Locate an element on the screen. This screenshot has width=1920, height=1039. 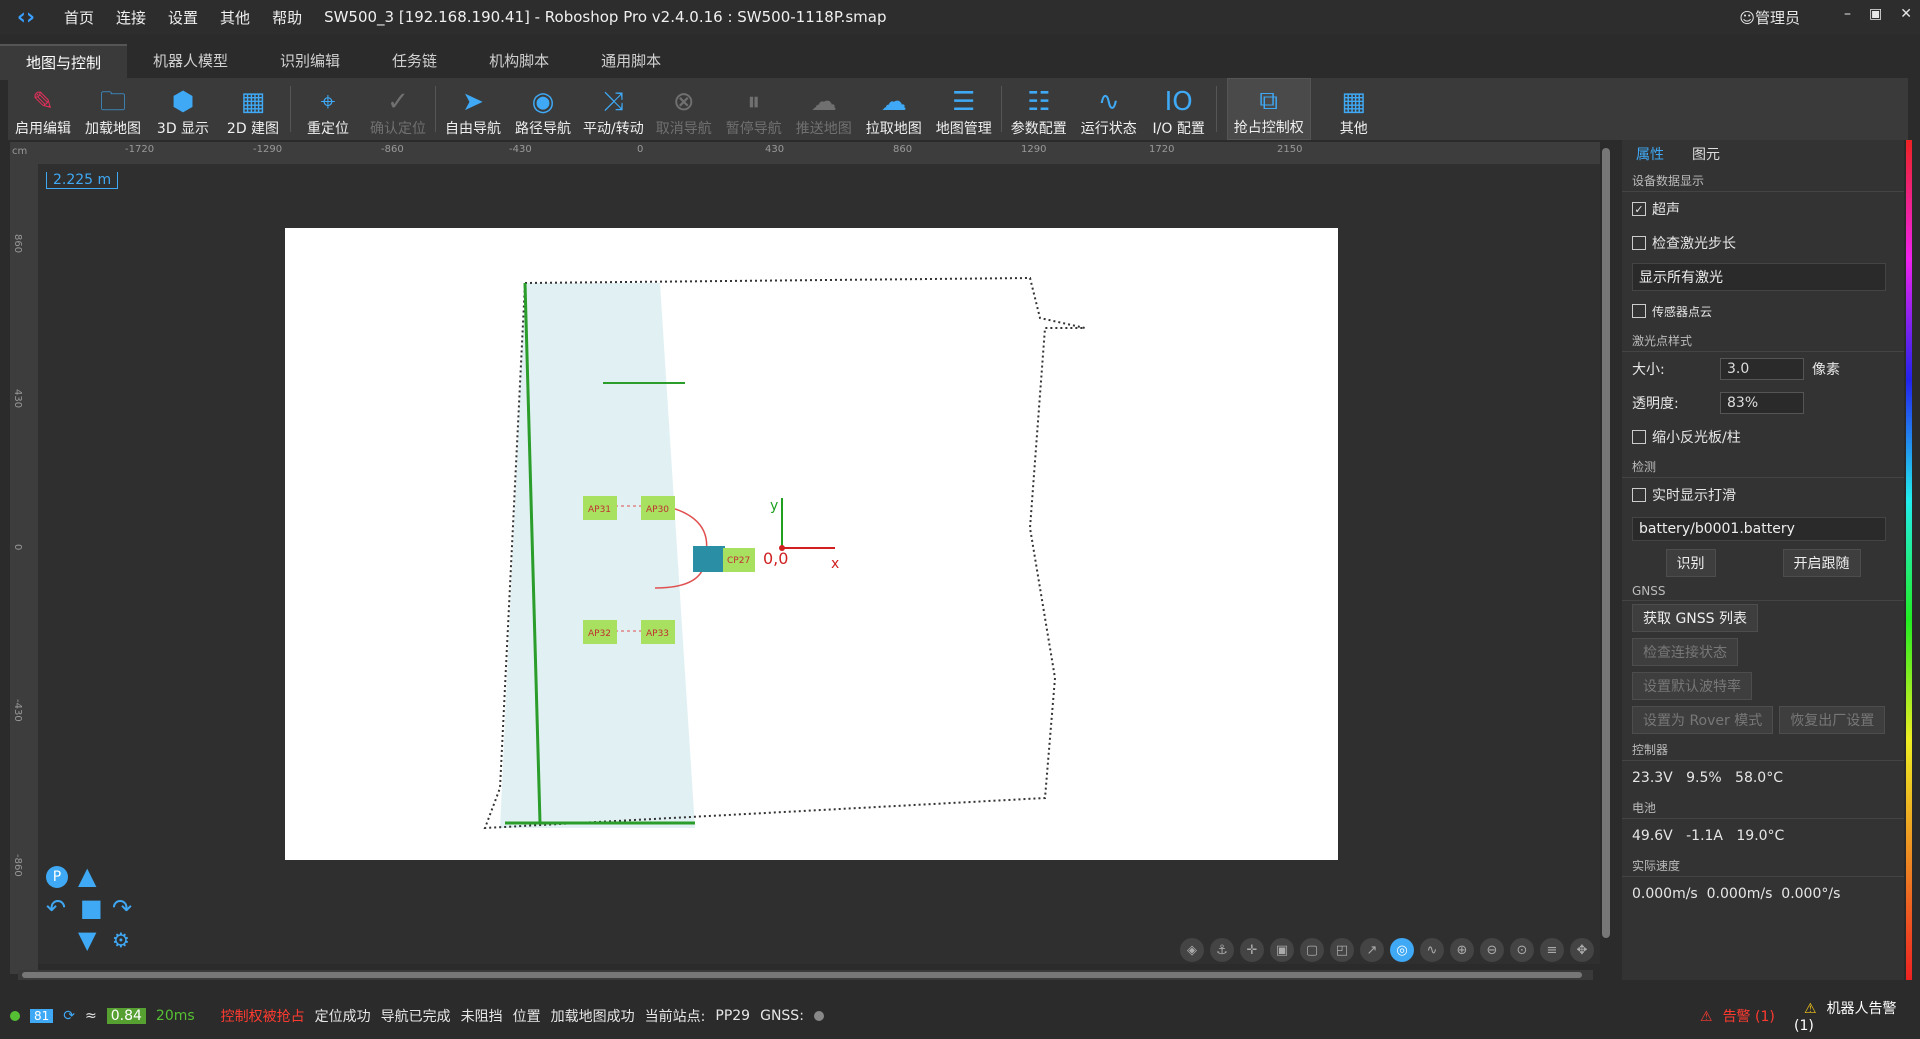
menu-other: 其他 is located at coordinates (235, 17).